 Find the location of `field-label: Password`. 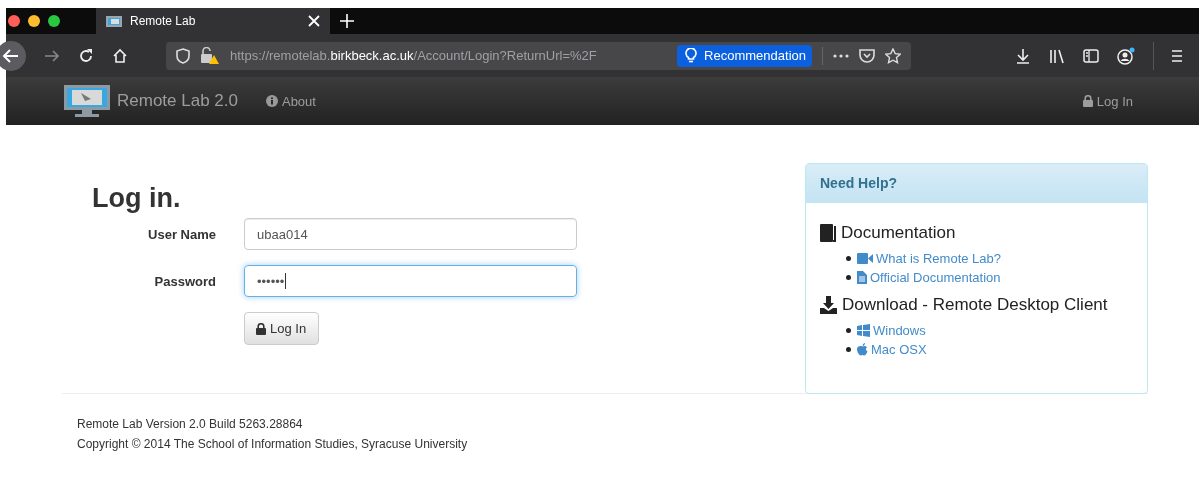

field-label: Password is located at coordinates (185, 281).